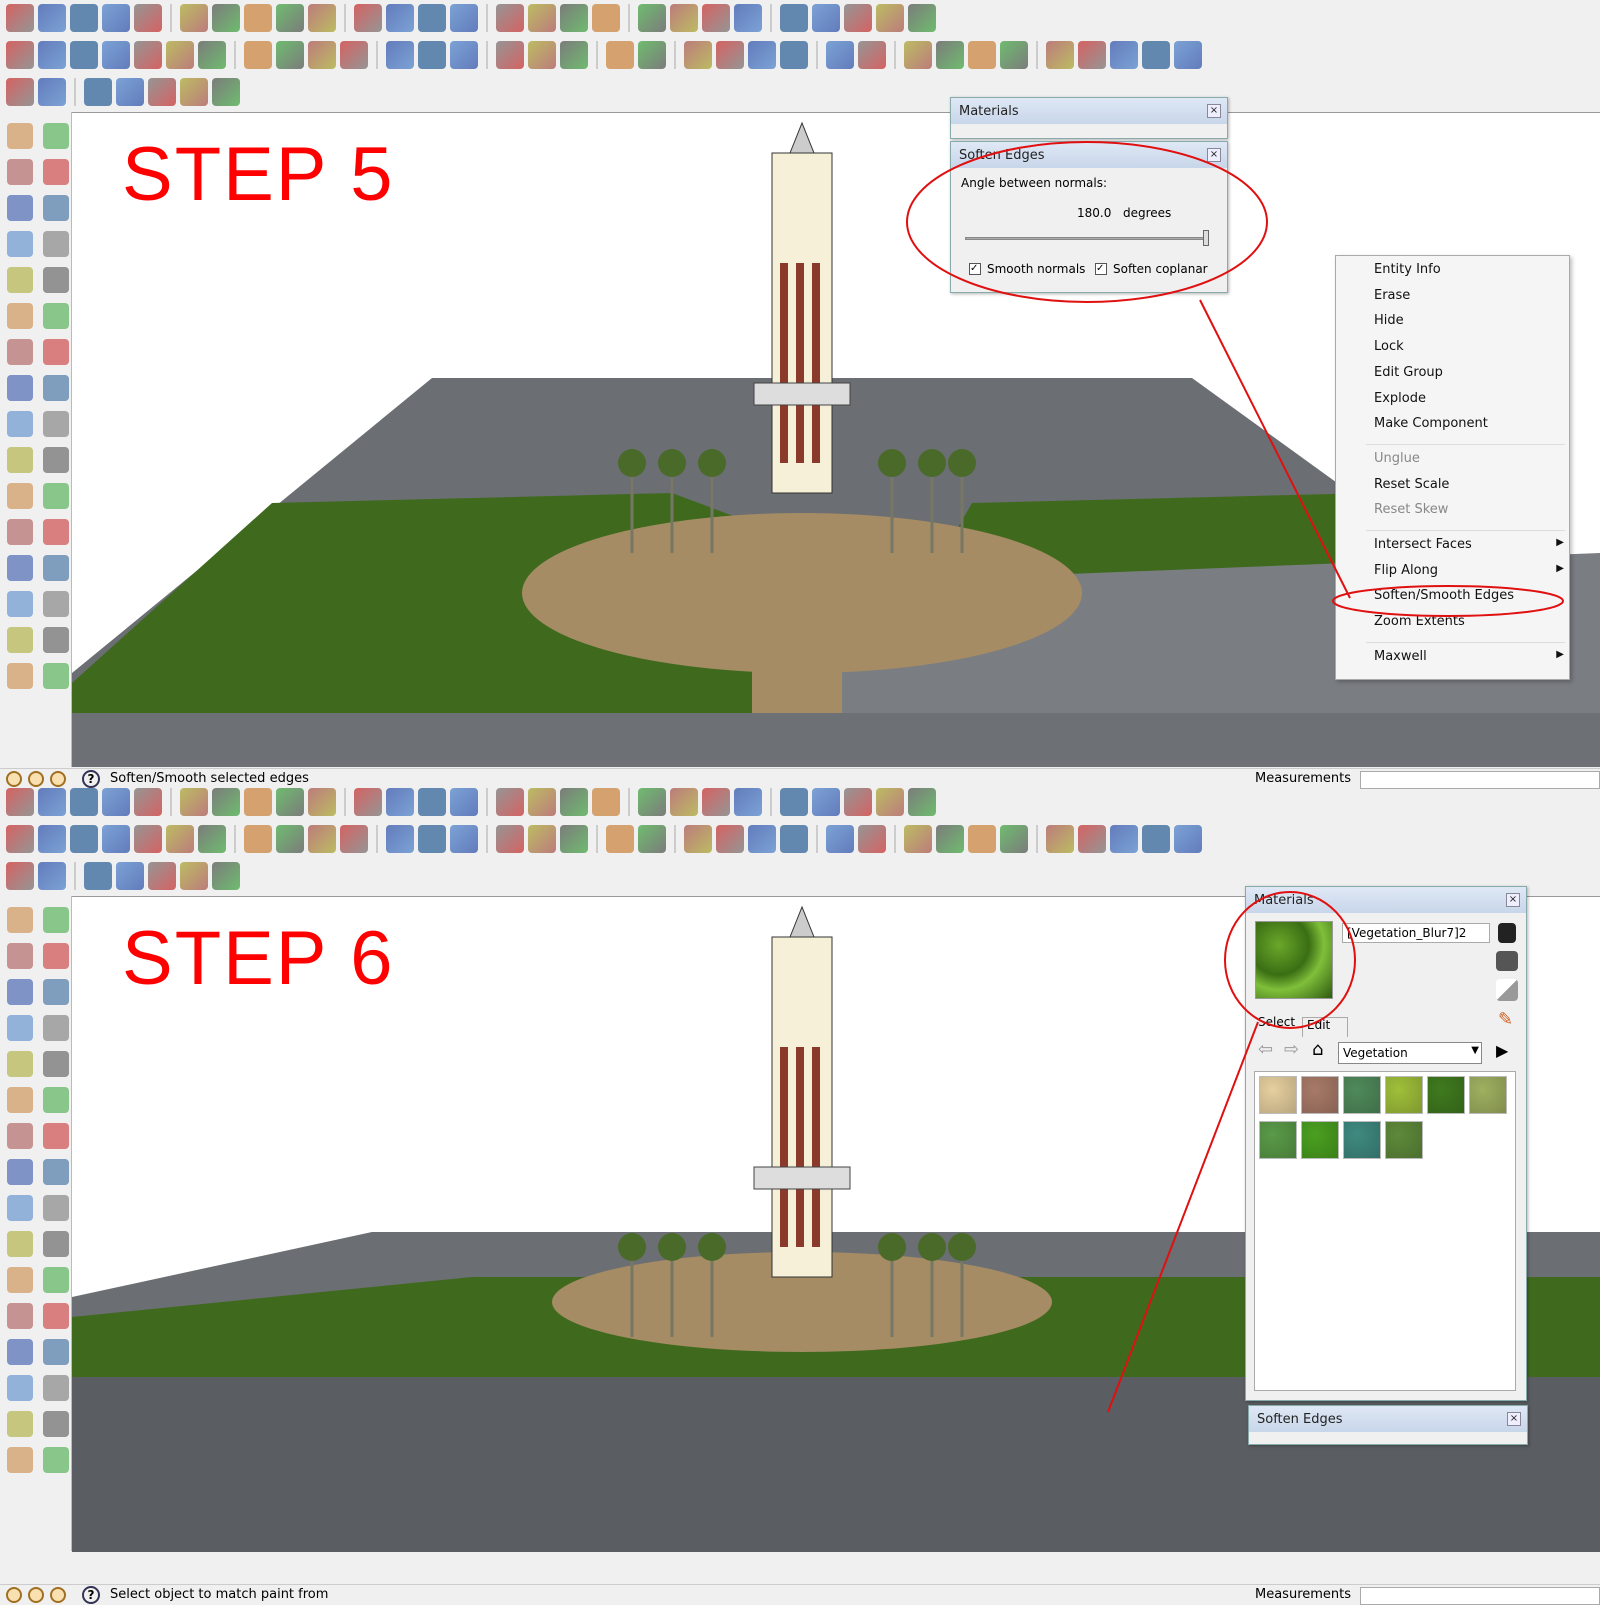  Describe the element at coordinates (1317, 1049) in the screenshot. I see `home-icon: ⌂` at that location.